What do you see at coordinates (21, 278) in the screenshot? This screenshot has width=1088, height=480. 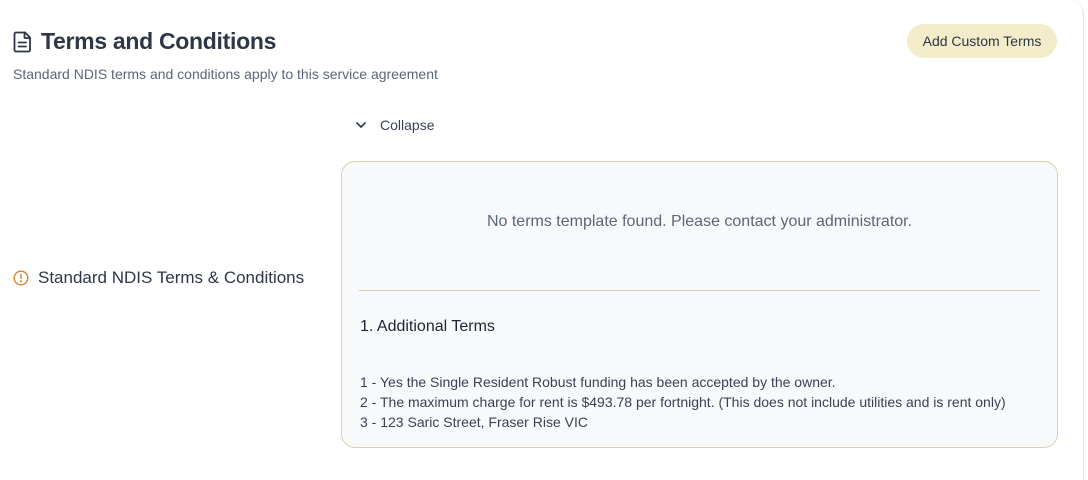 I see `alert-circle-icon` at bounding box center [21, 278].